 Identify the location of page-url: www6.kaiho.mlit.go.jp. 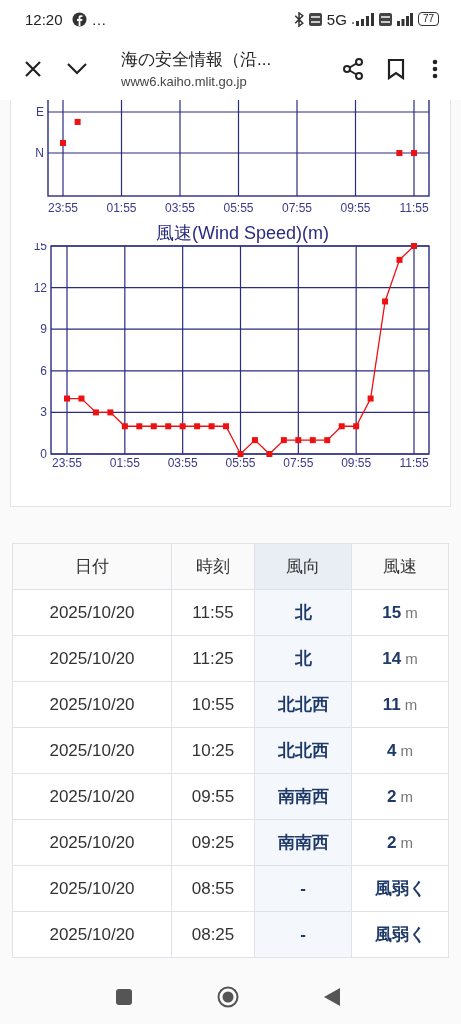
(184, 81).